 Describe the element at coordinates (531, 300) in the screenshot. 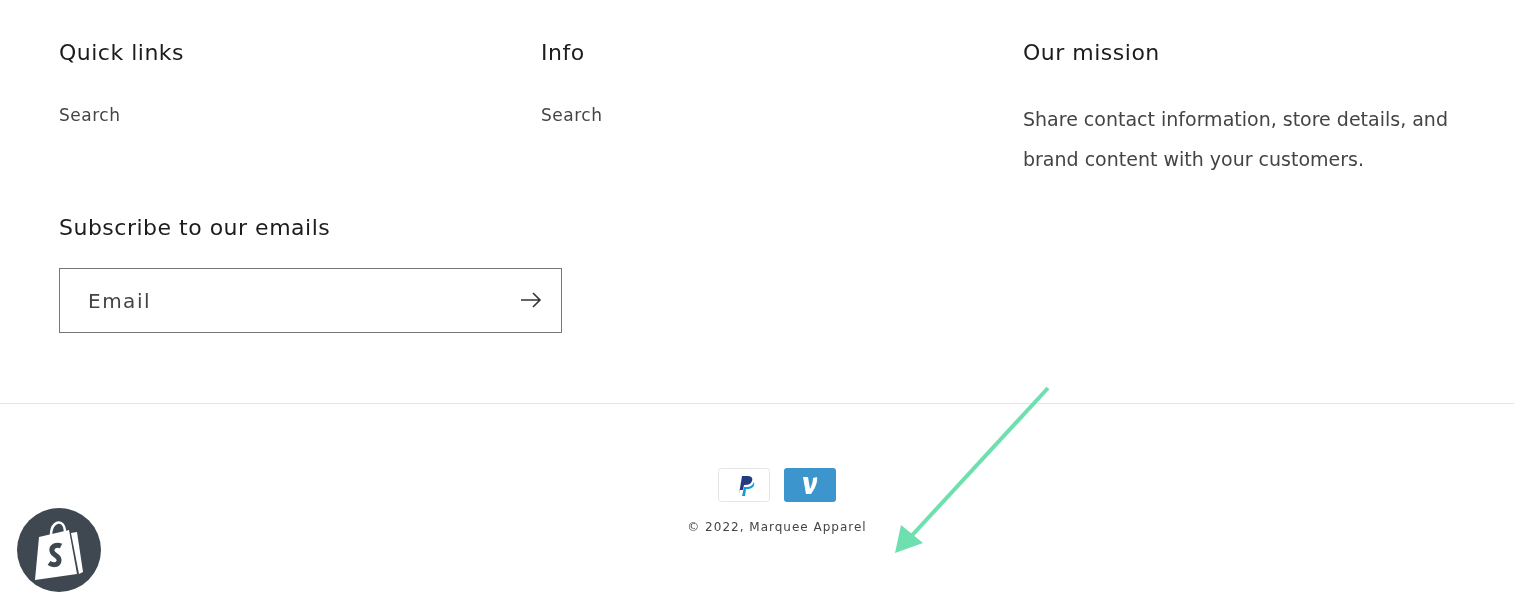

I see `arrow-icon` at that location.